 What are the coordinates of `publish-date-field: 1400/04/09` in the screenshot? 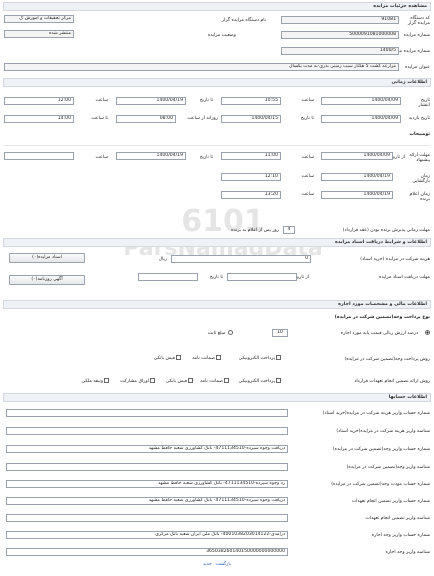 It's located at (361, 101).